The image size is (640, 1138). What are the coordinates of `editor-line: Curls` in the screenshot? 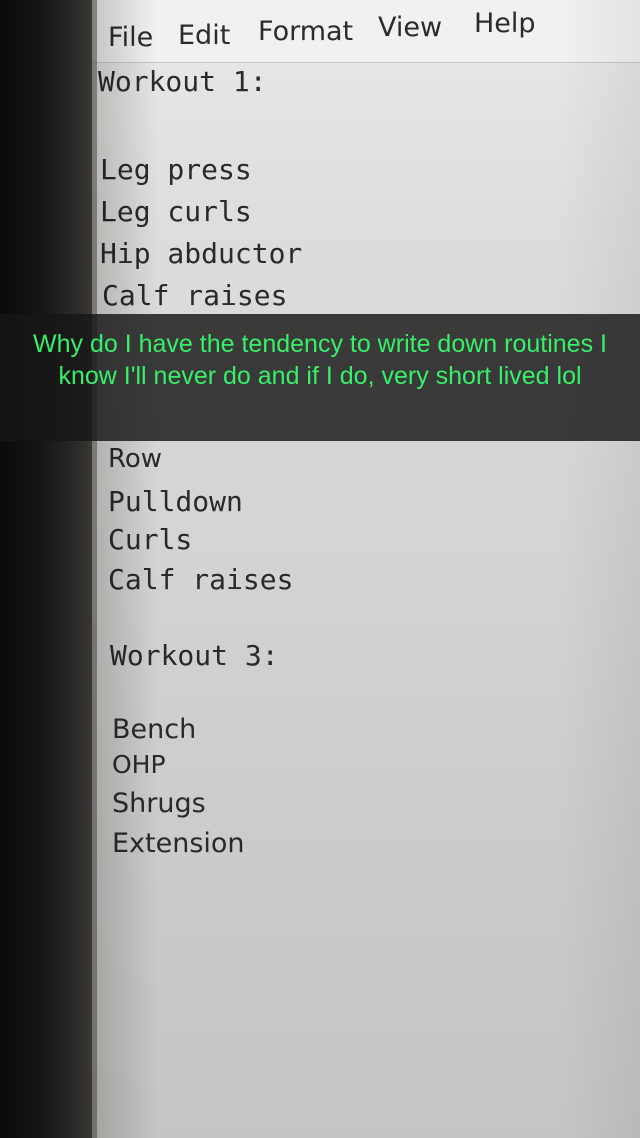 It's located at (150, 539).